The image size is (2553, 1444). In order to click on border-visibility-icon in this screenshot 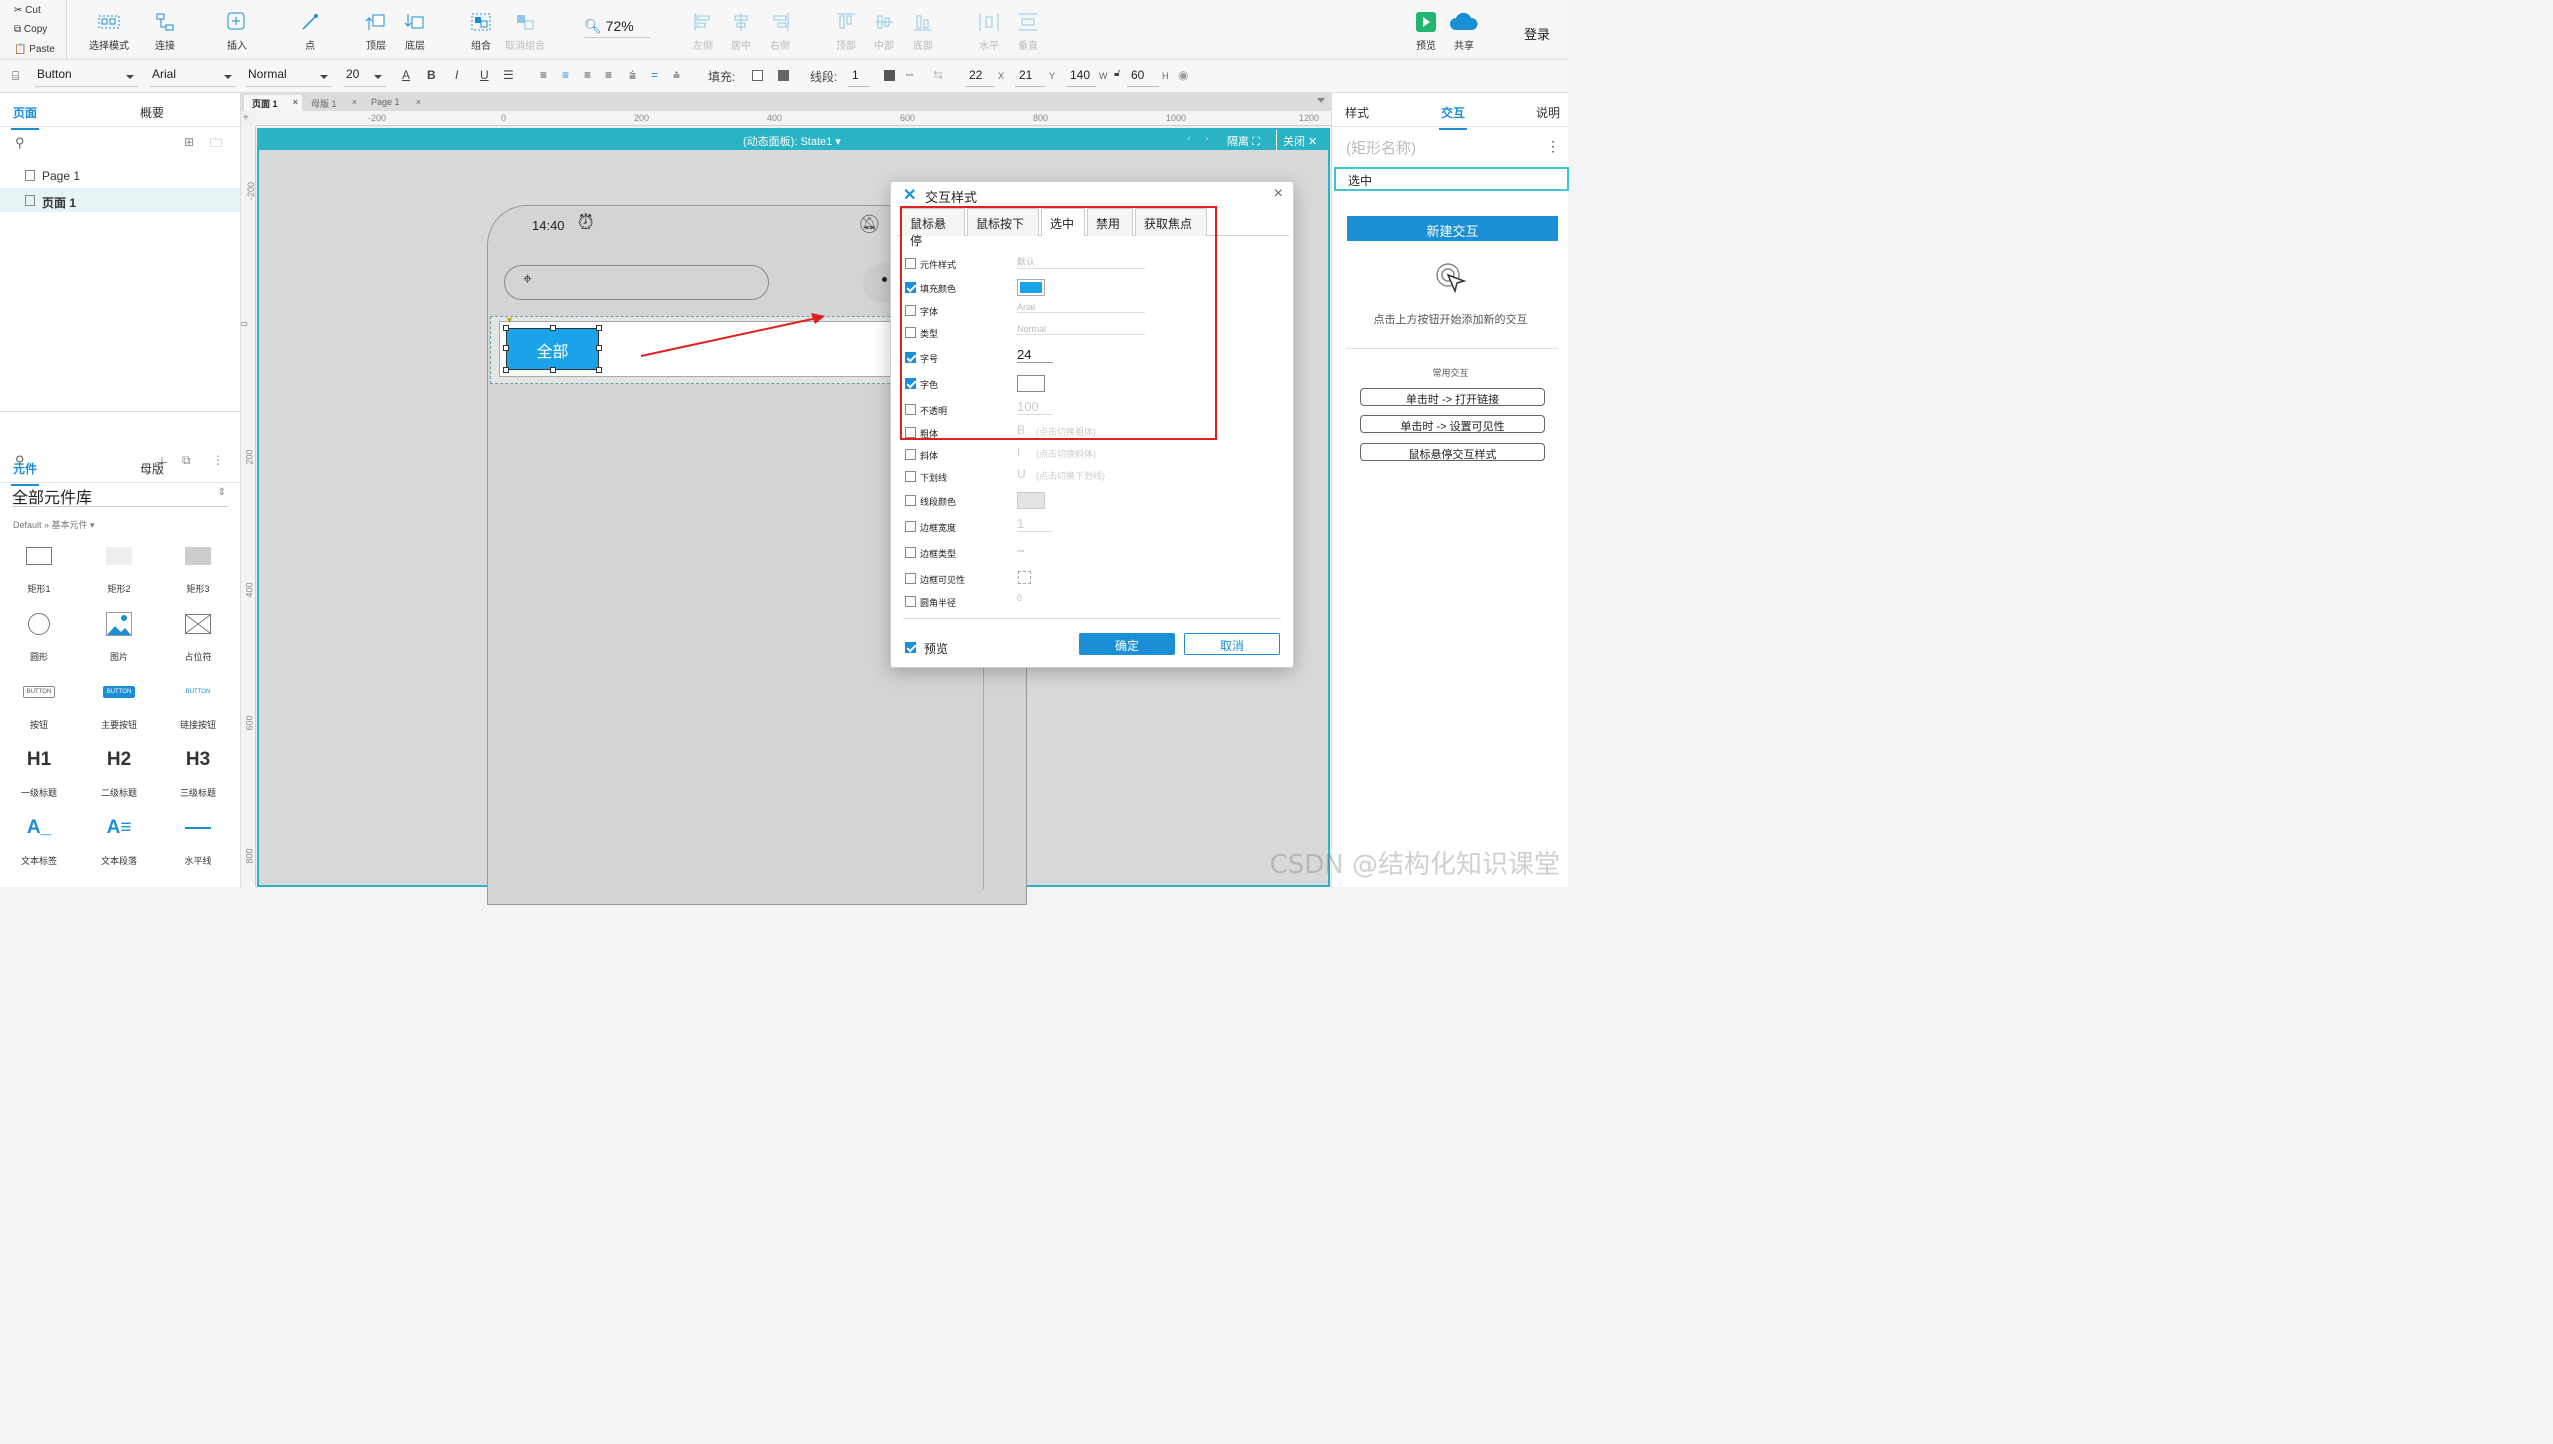, I will do `click(1024, 577)`.